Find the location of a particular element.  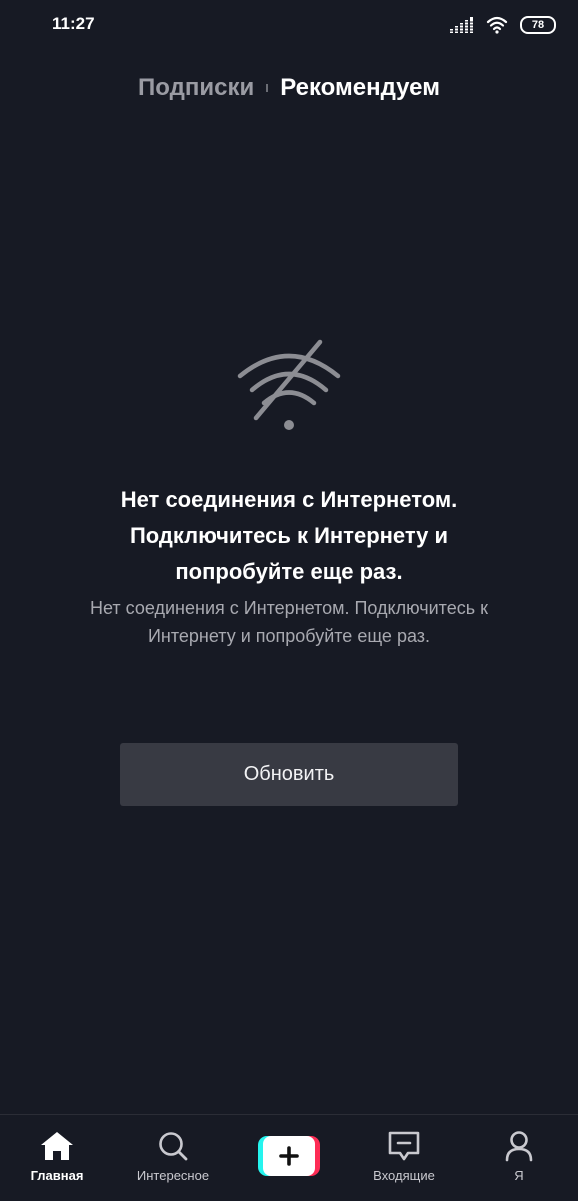

nav-inbox-label: Входящие is located at coordinates (404, 1175).